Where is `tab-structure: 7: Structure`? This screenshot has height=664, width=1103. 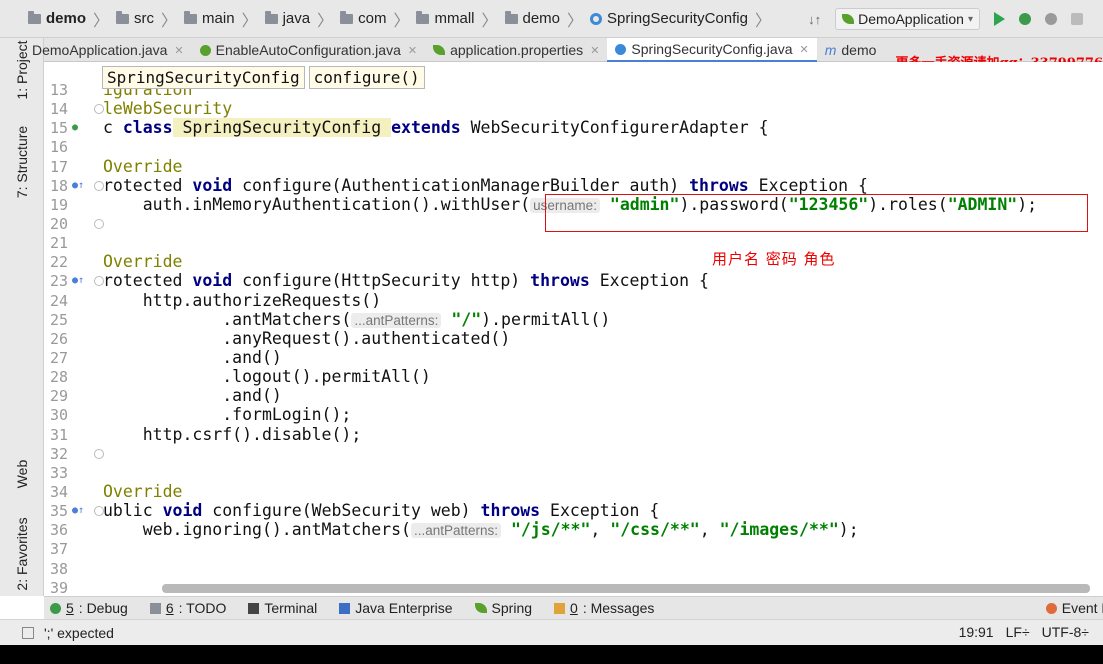
tab-structure: 7: Structure is located at coordinates (22, 162).